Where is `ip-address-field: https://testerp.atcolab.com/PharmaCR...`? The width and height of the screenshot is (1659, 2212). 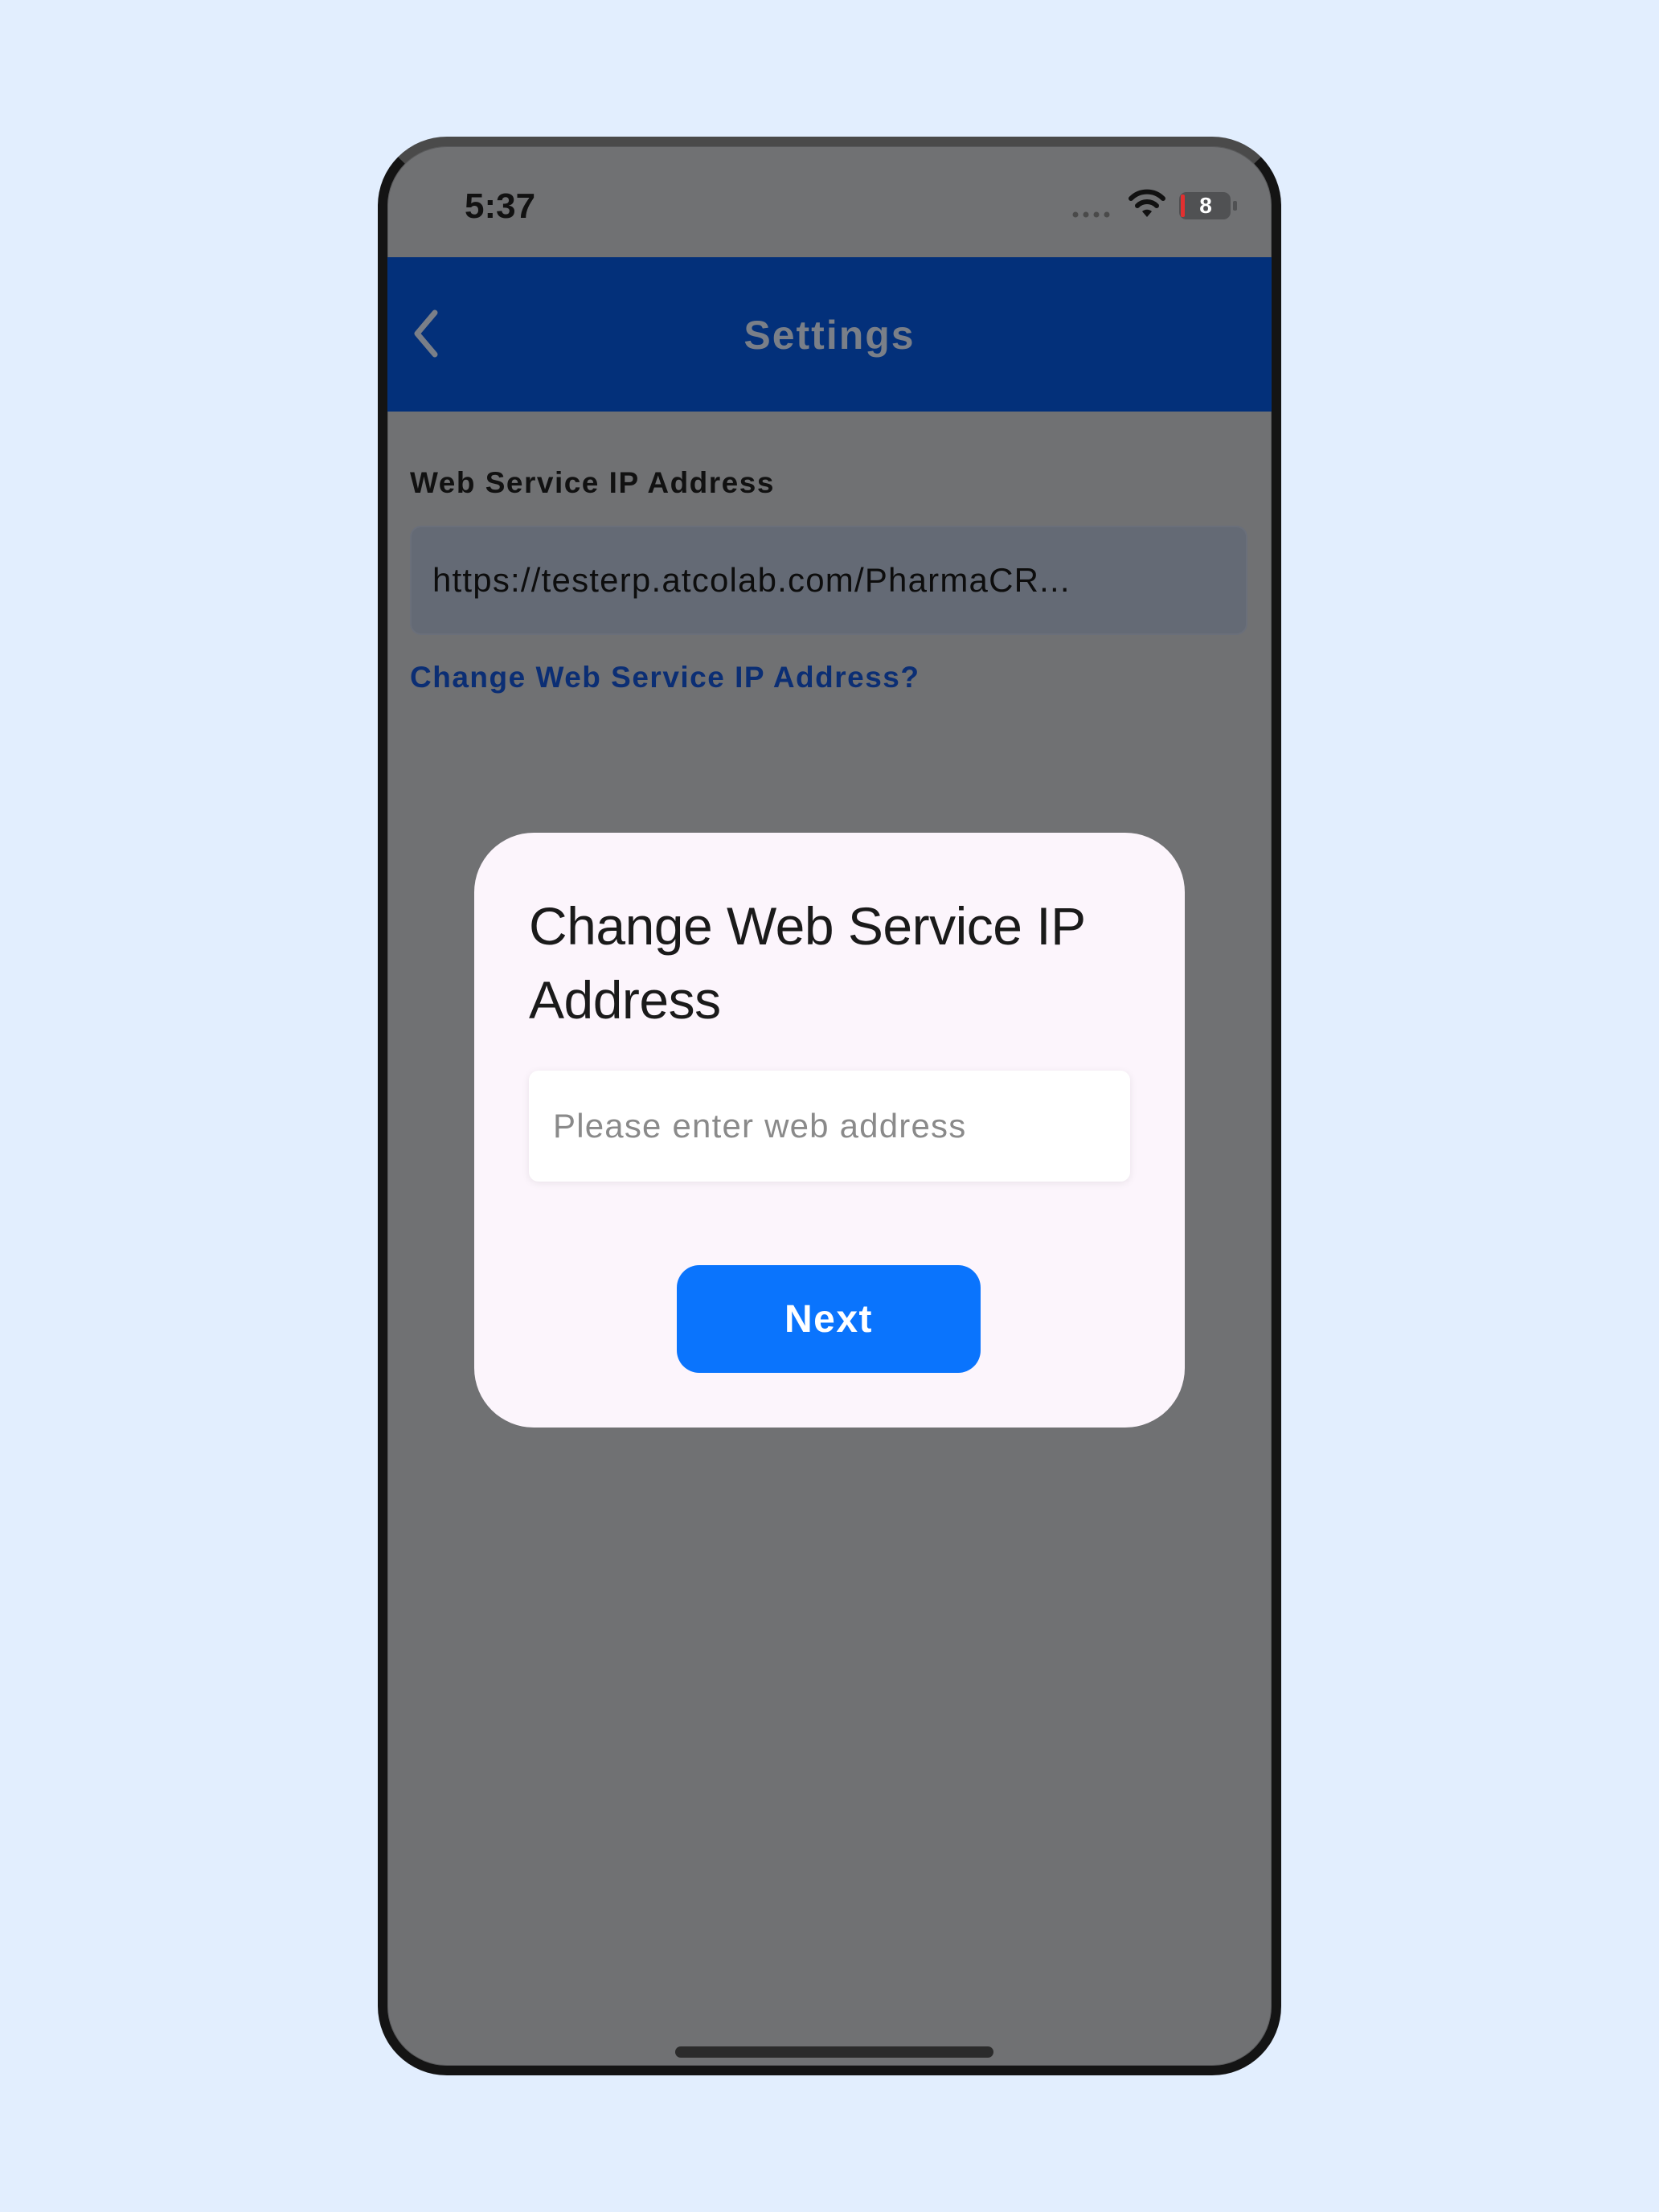
ip-address-field: https://testerp.atcolab.com/PharmaCR... is located at coordinates (828, 580).